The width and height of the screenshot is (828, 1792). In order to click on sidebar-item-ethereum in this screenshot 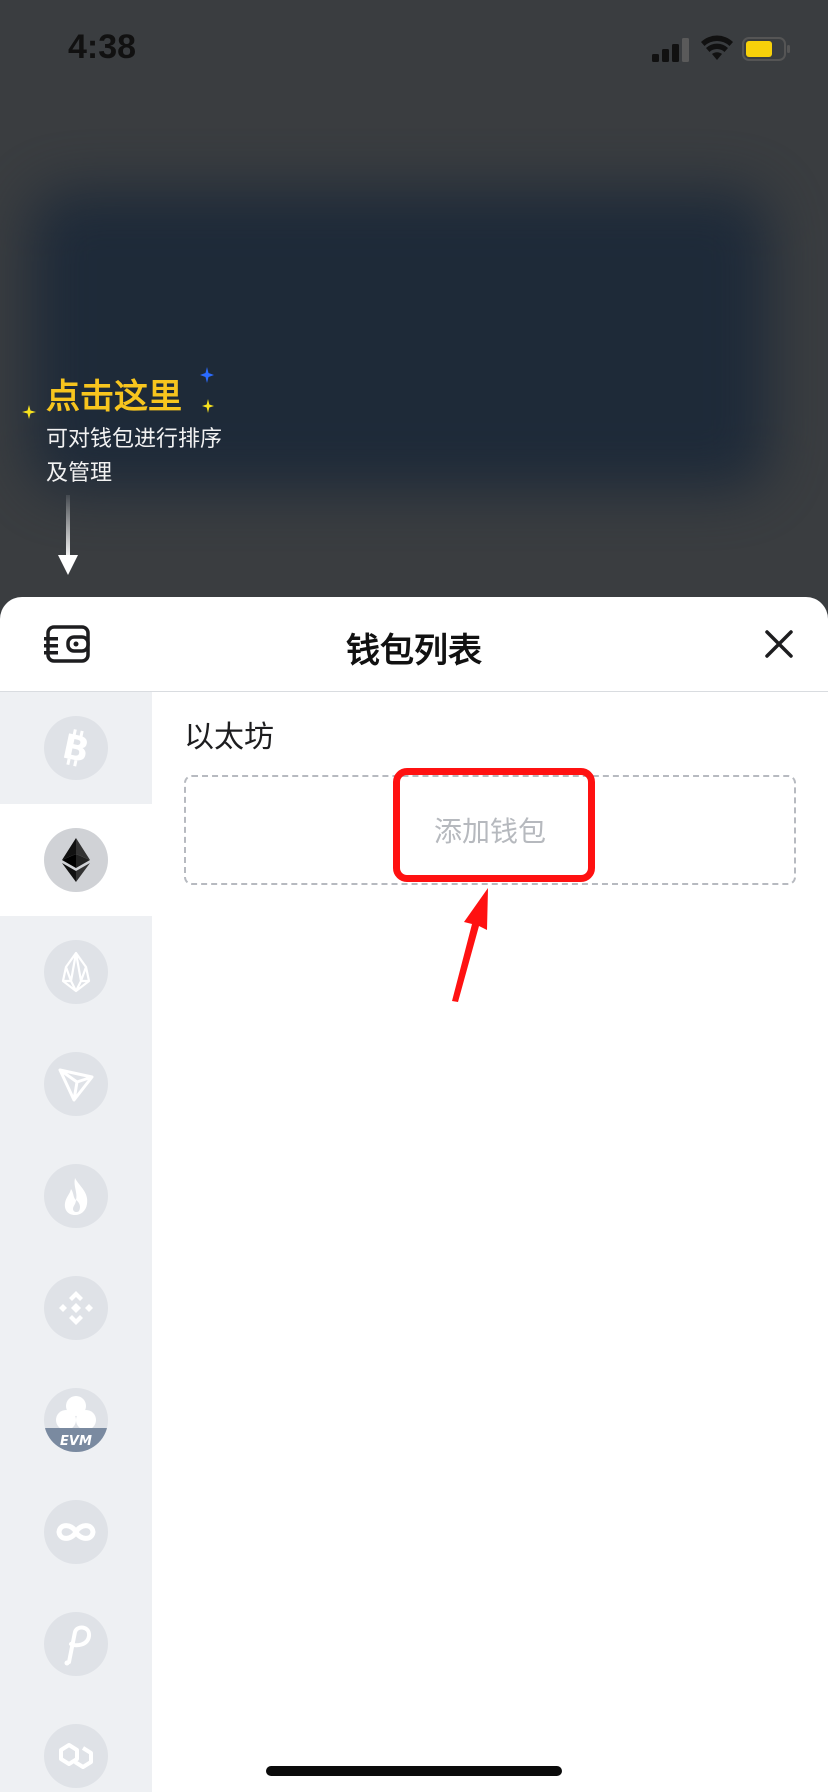, I will do `click(76, 860)`.